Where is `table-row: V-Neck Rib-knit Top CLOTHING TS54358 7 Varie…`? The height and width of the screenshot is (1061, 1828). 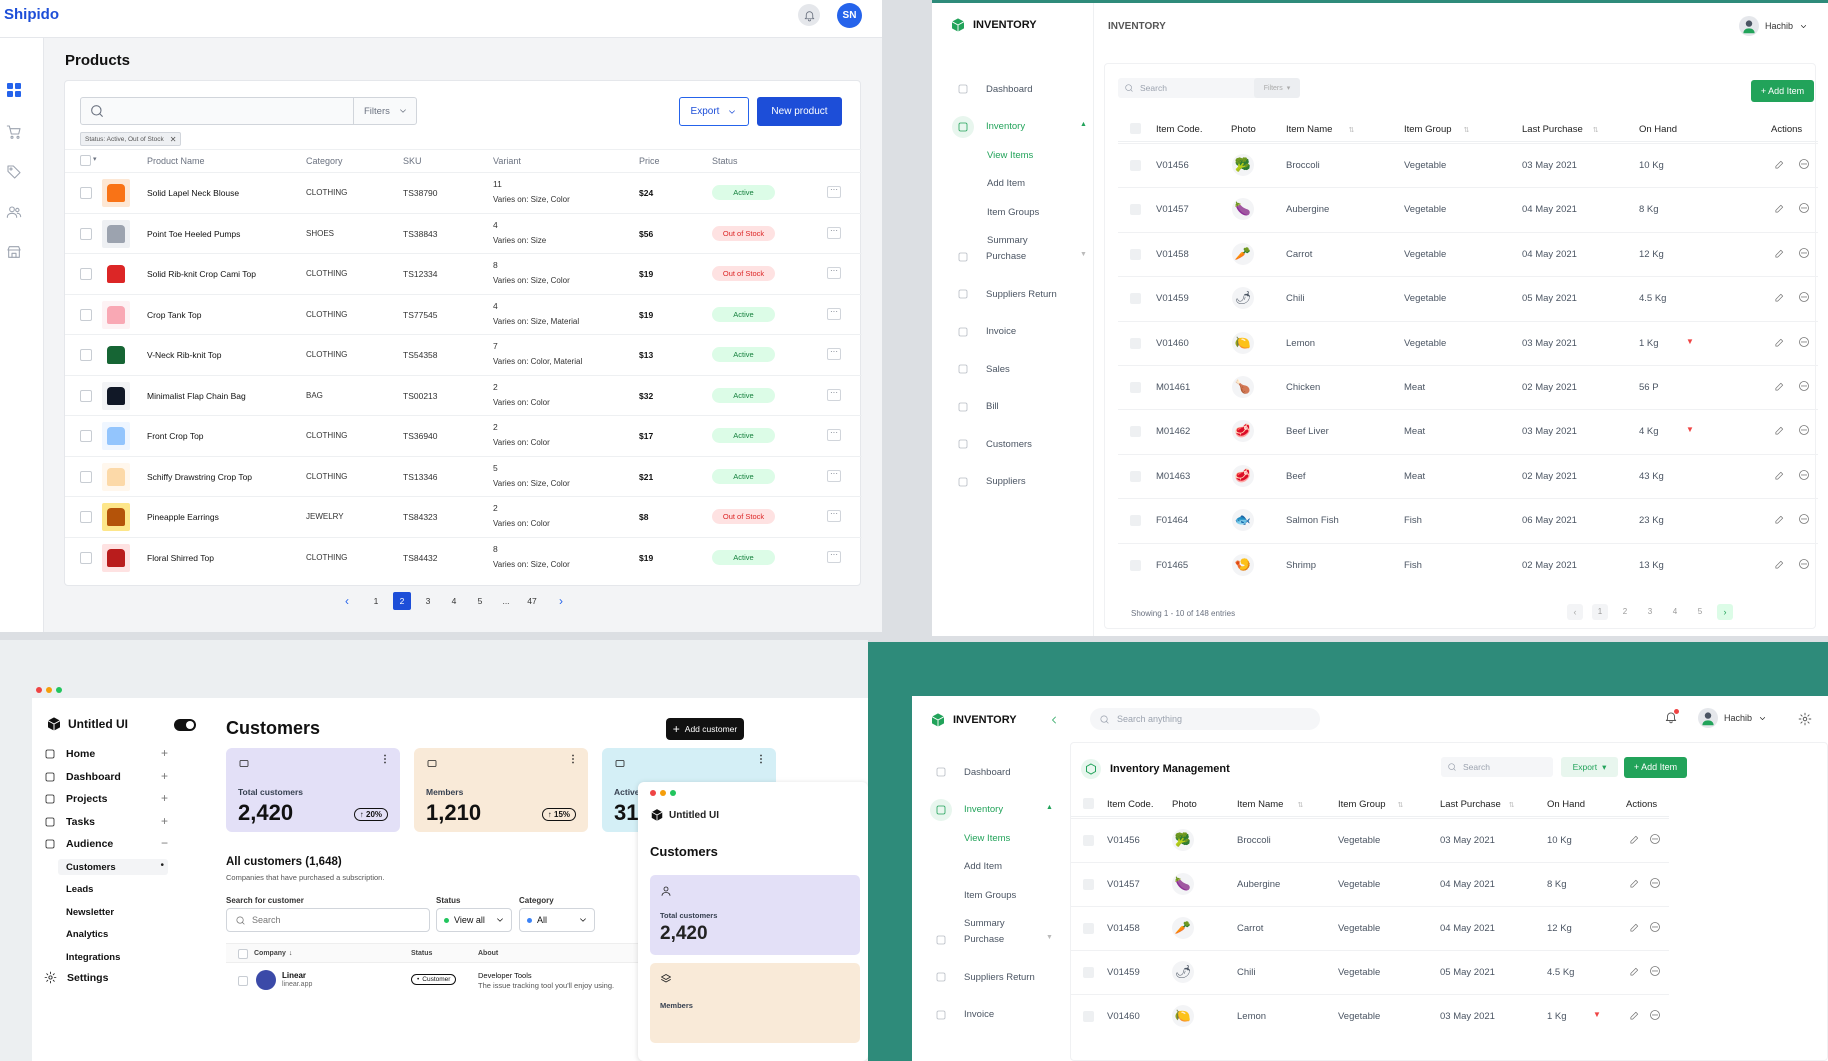
table-row: V-Neck Rib-knit Top CLOTHING TS54358 7 Varie… is located at coordinates (463, 354).